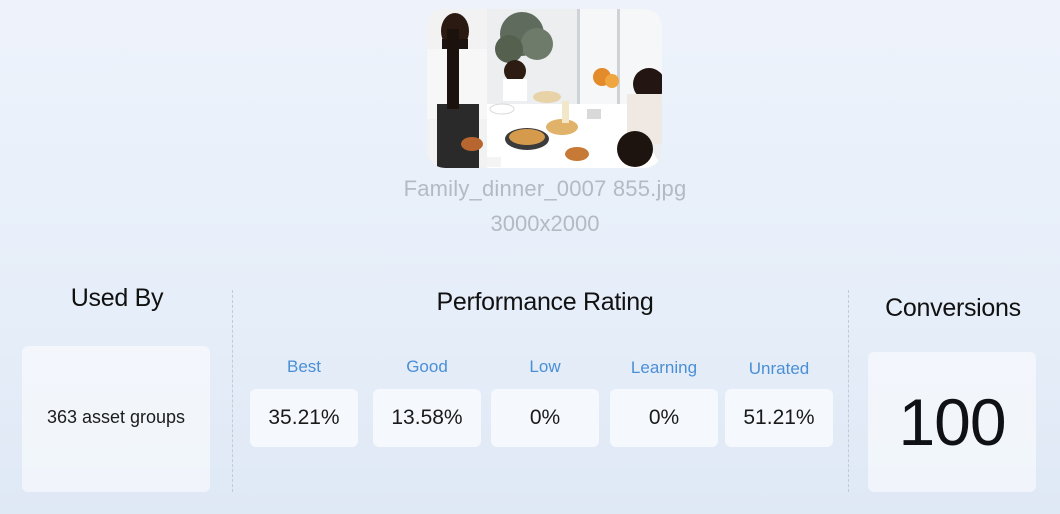 The width and height of the screenshot is (1060, 514). What do you see at coordinates (116, 417) in the screenshot?
I see `used-by-value: 363 asset groups` at bounding box center [116, 417].